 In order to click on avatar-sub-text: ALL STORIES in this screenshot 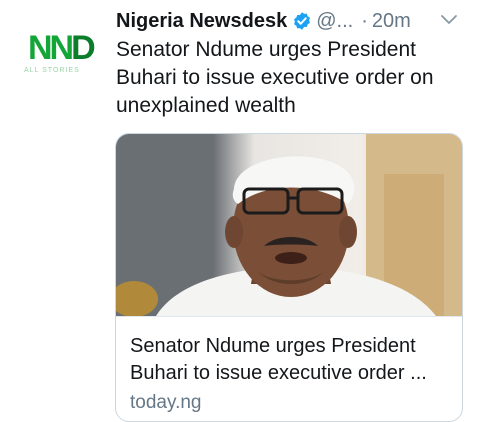, I will do `click(52, 70)`.